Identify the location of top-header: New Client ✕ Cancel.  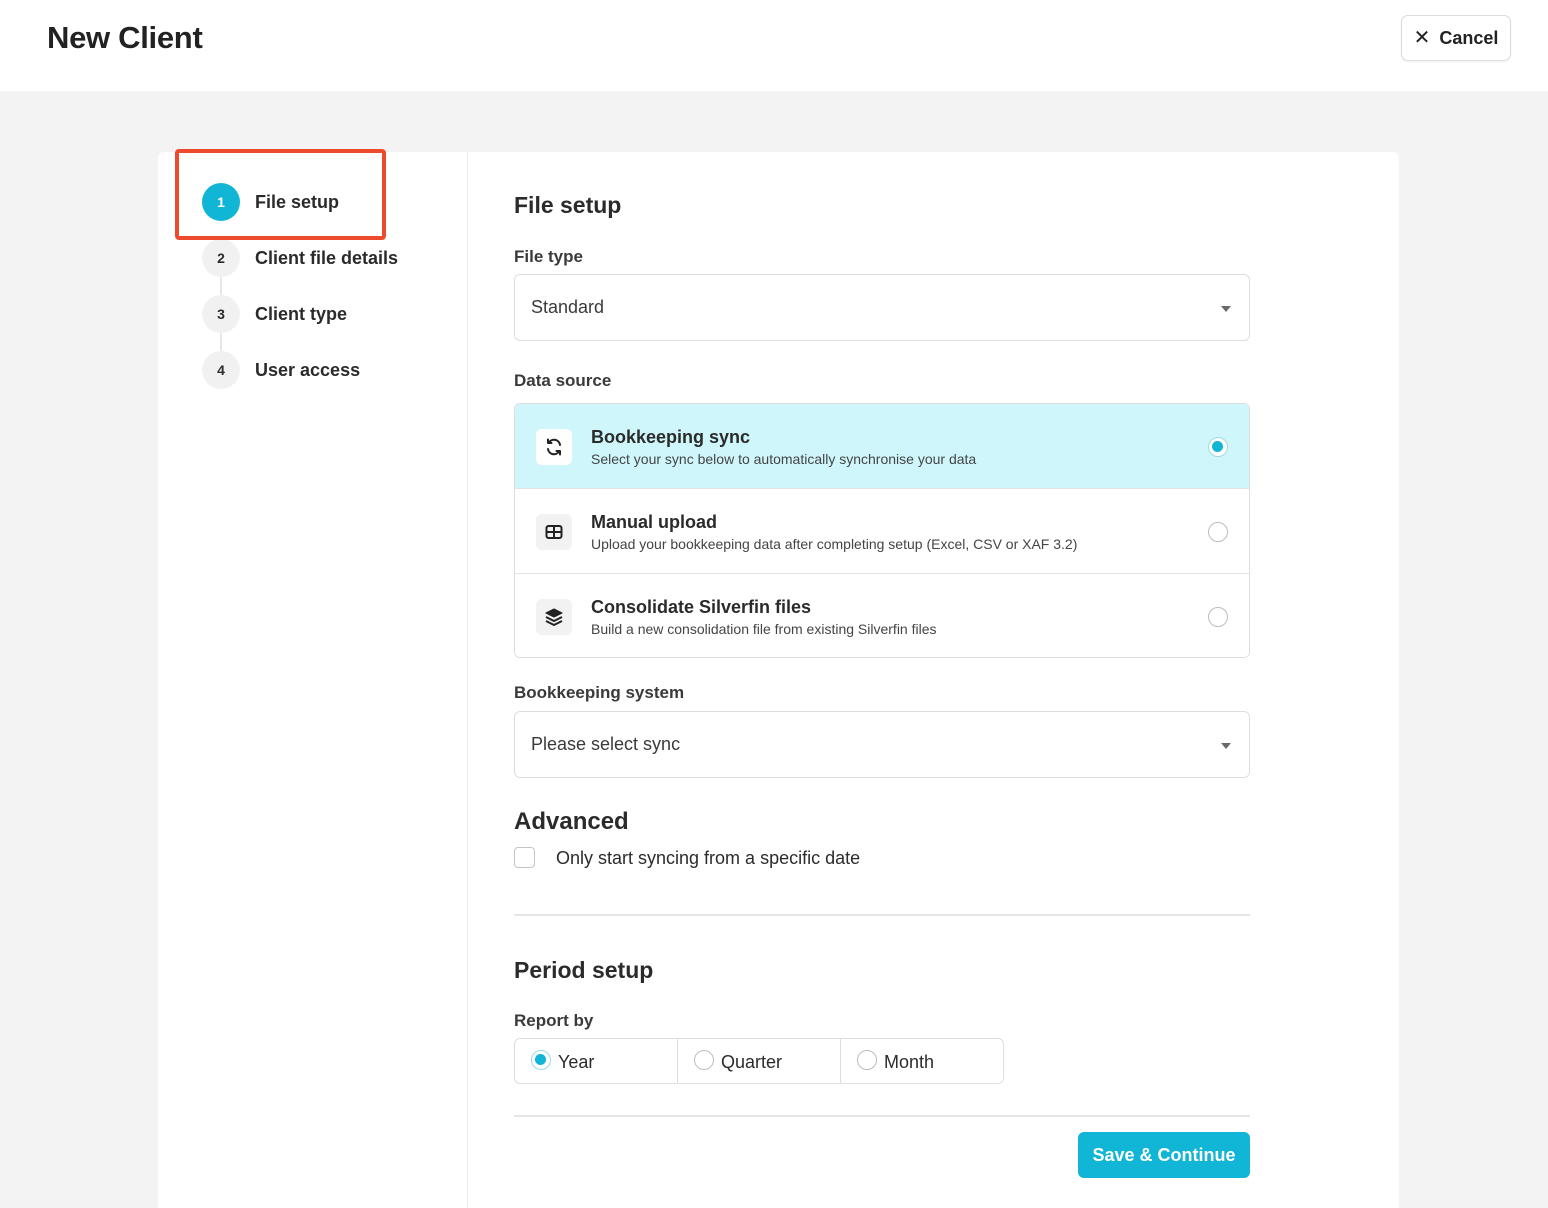
(774, 45).